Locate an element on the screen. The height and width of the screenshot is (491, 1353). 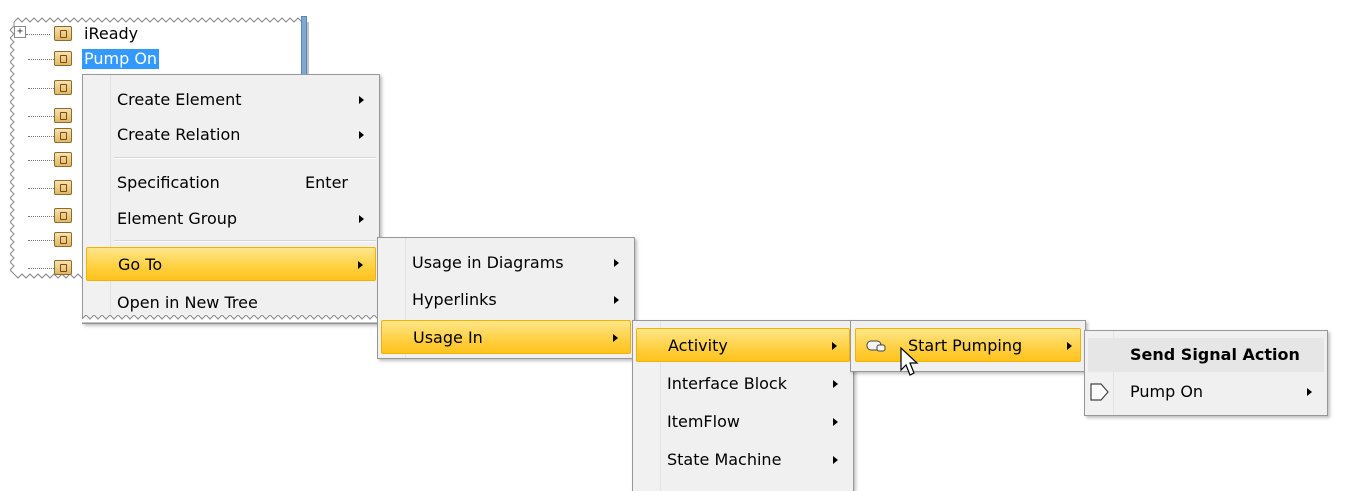
menu-item-element-group: Element Group is located at coordinates (231, 219).